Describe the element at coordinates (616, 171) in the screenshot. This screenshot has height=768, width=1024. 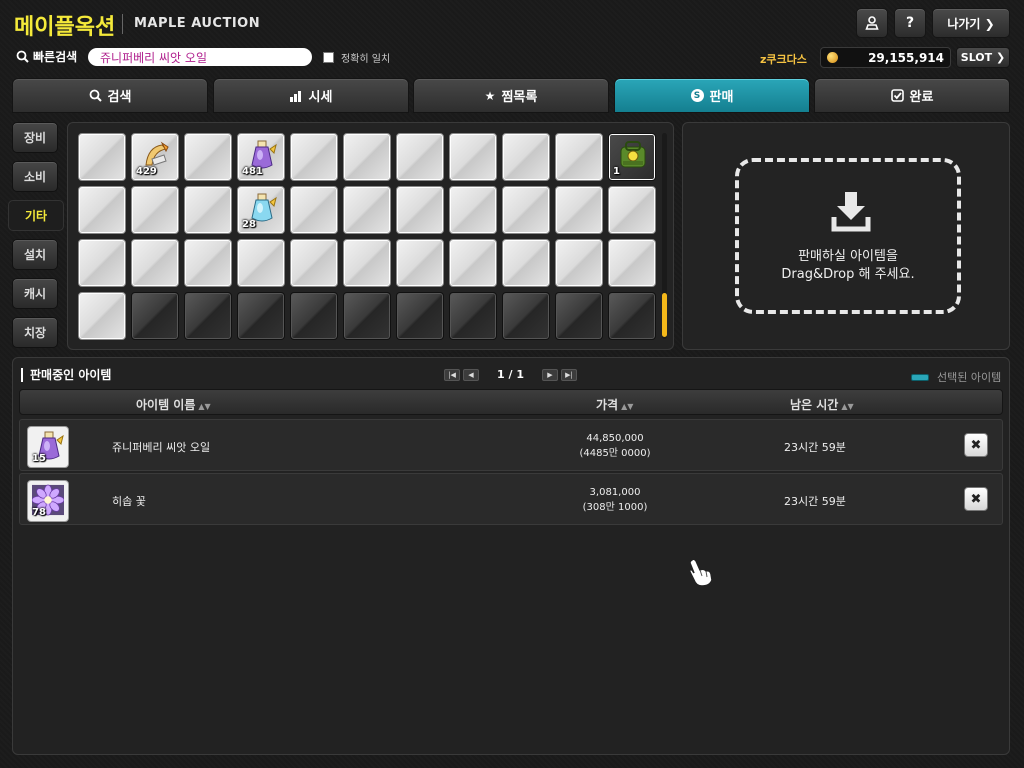
I see `item-quantity: 1` at that location.